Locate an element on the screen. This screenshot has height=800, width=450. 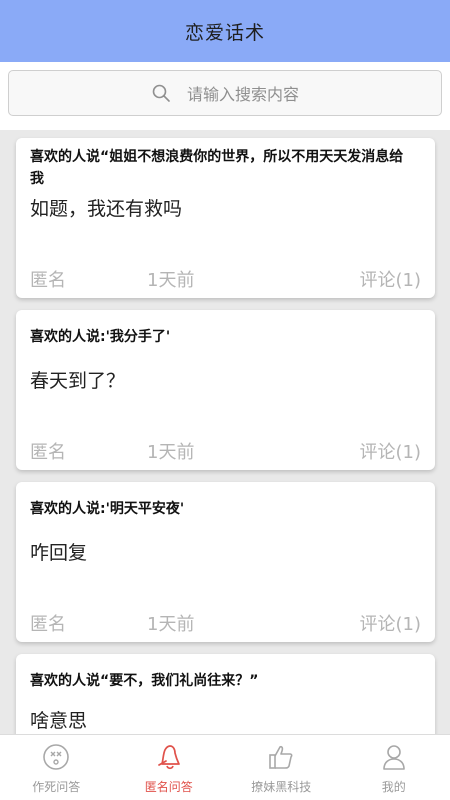
bottom-tab-bar: 作死问答 匿名问答 撩妹黑科技 我的 is located at coordinates (225, 767).